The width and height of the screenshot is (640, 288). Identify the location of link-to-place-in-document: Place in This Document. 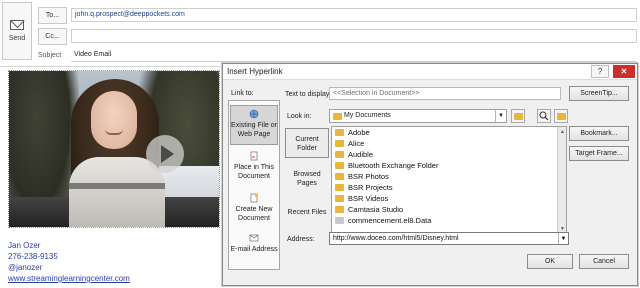
(254, 168).